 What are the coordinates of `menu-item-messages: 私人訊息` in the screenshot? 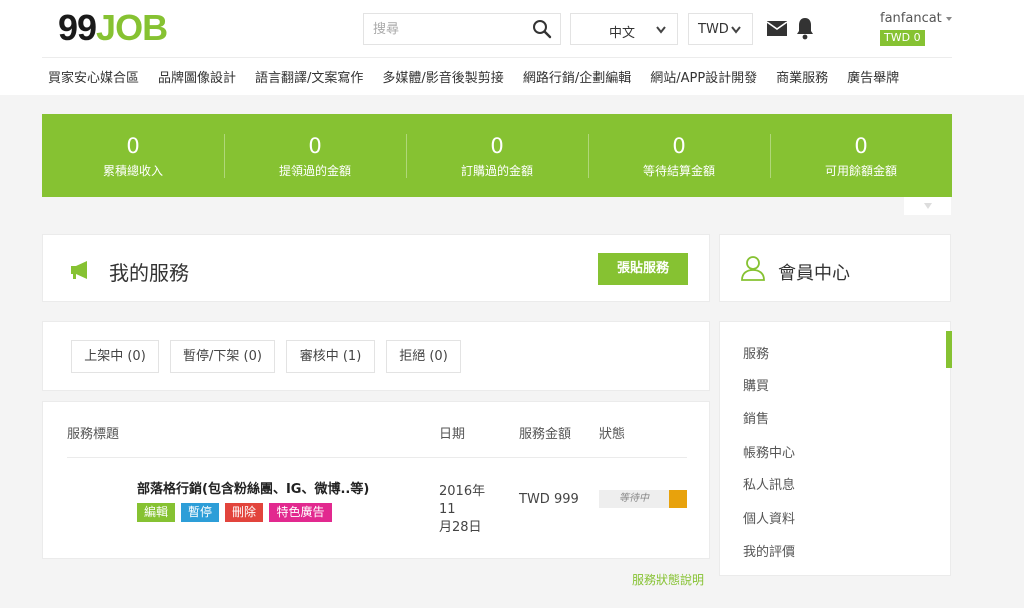 It's located at (769, 483).